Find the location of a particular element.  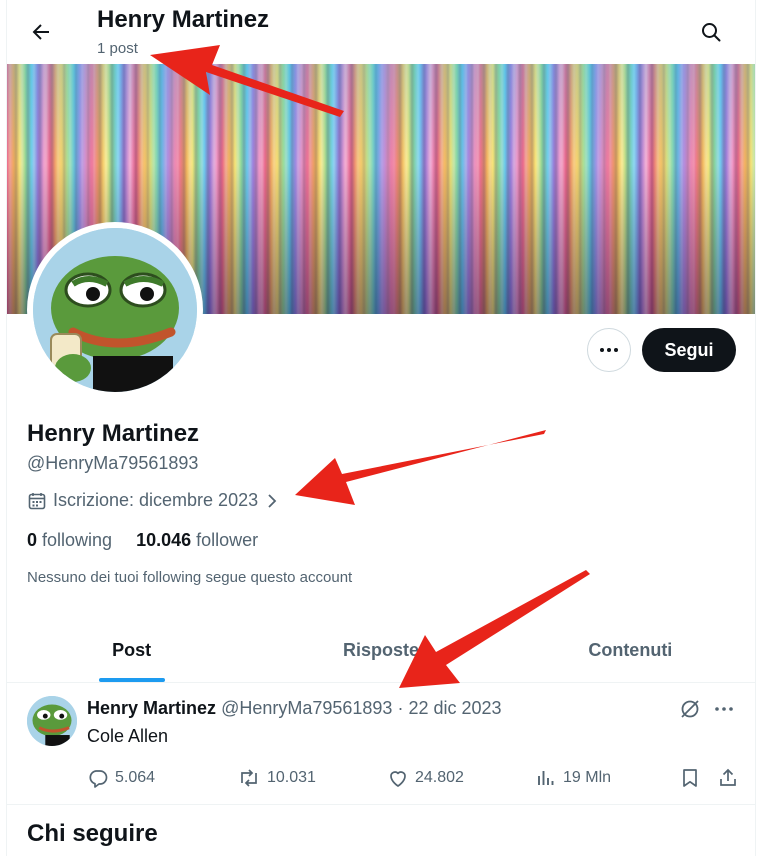

back-button is located at coordinates (41, 32).